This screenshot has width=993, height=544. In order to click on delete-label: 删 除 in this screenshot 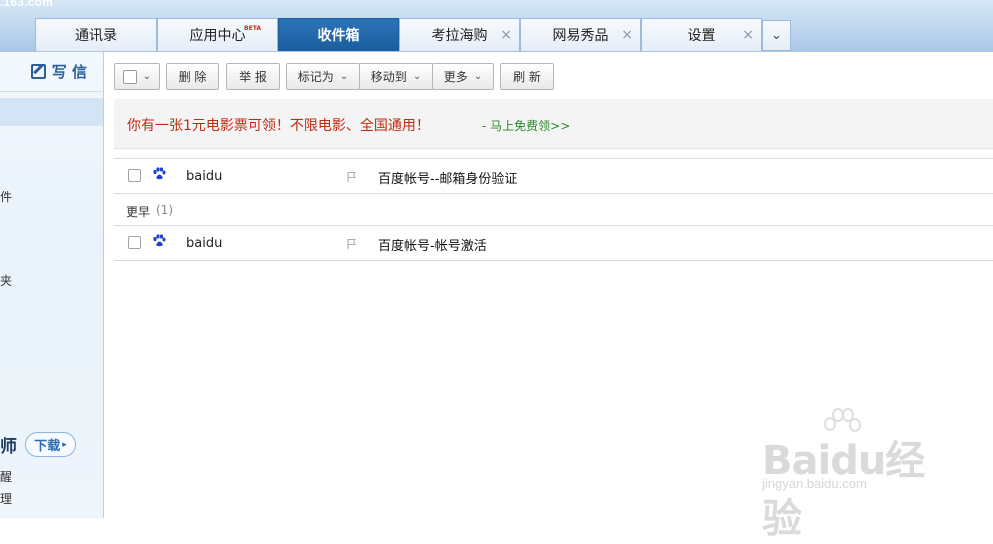, I will do `click(192, 77)`.